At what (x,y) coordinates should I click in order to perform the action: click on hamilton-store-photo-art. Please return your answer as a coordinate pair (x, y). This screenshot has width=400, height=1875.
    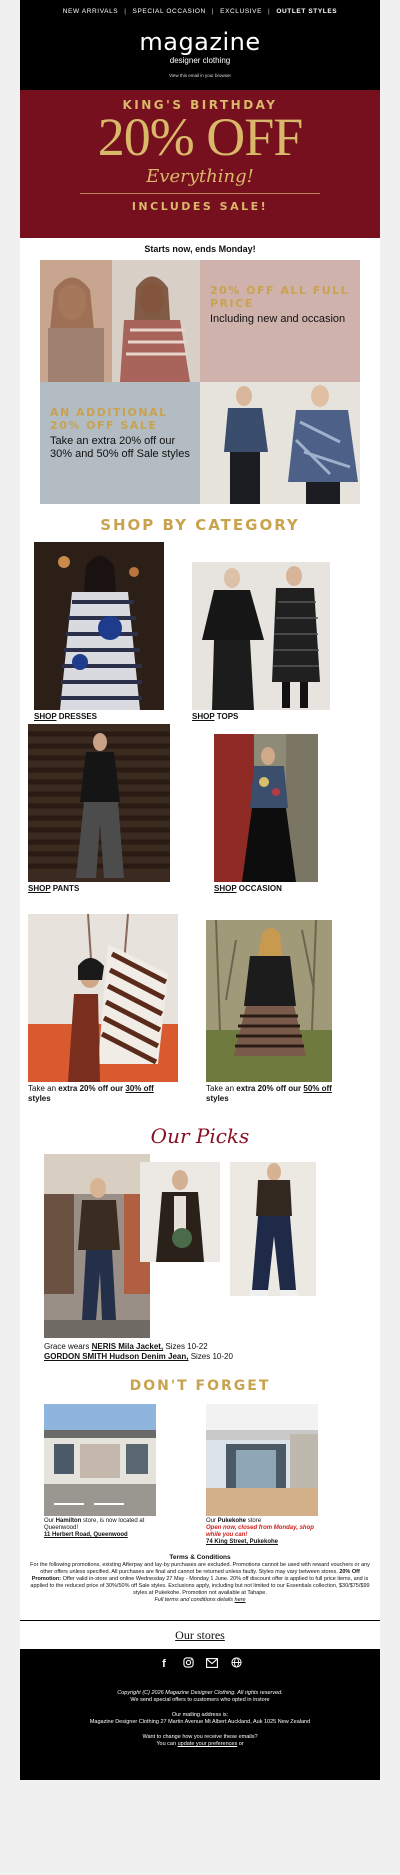
    Looking at the image, I should click on (100, 1460).